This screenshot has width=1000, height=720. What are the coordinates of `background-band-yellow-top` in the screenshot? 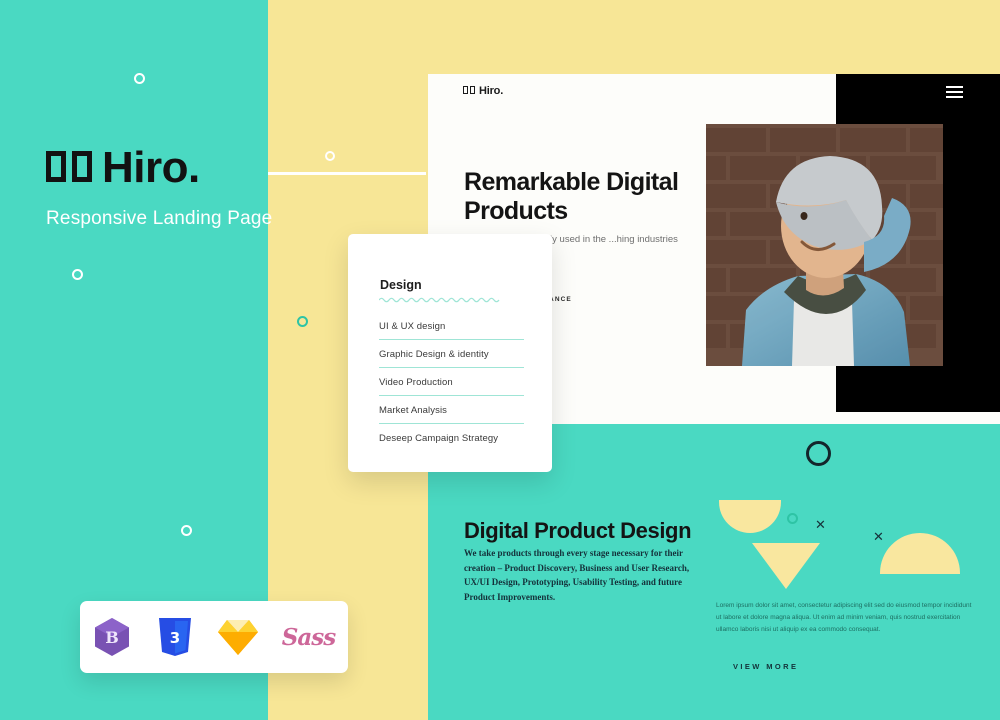 It's located at (714, 37).